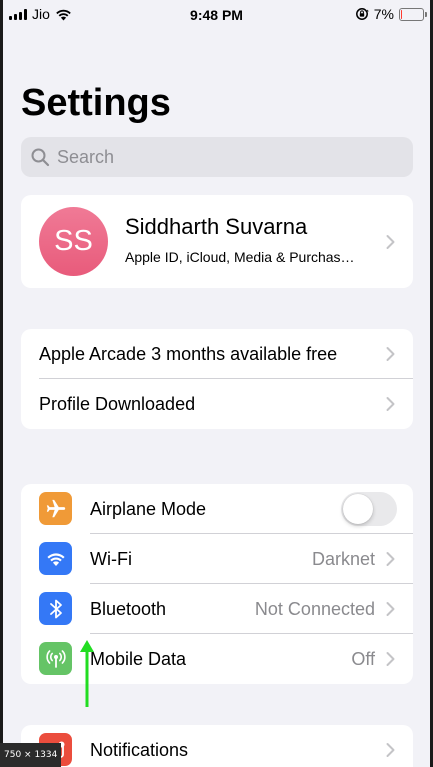 Image resolution: width=433 pixels, height=767 pixels. What do you see at coordinates (217, 559) in the screenshot?
I see `wifi-row: Wi-Fi Darknet` at bounding box center [217, 559].